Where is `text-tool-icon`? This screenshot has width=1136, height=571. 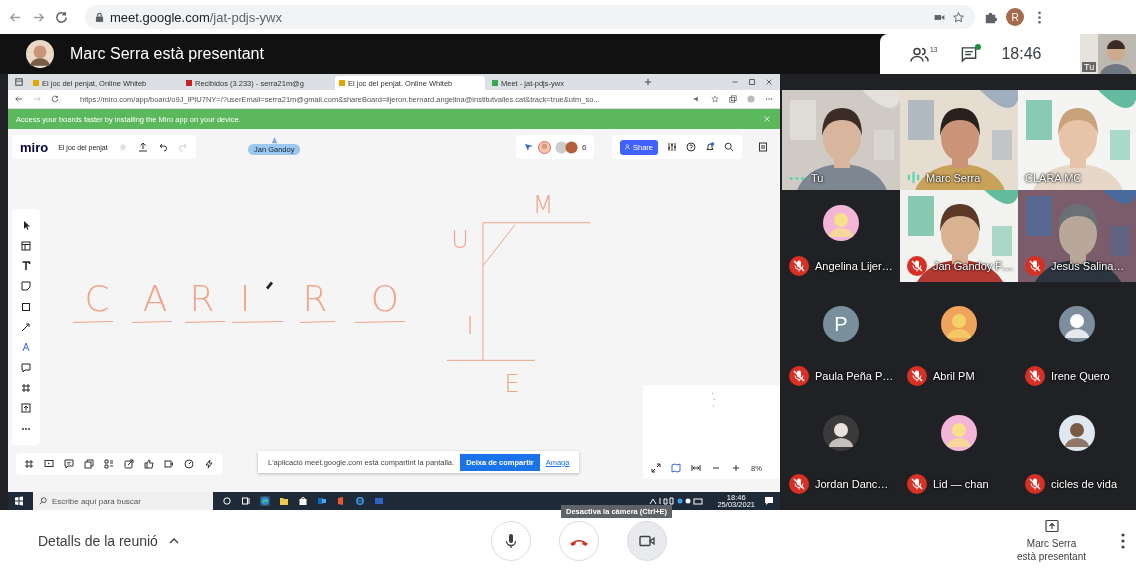
text-tool-icon is located at coordinates (26, 265).